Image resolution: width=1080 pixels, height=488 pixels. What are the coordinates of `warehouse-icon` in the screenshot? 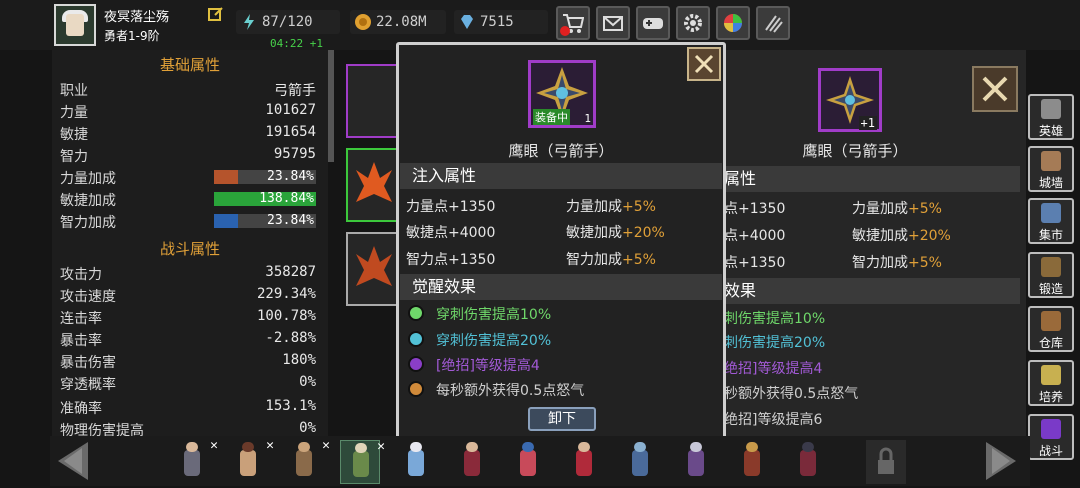 It's located at (1051, 321).